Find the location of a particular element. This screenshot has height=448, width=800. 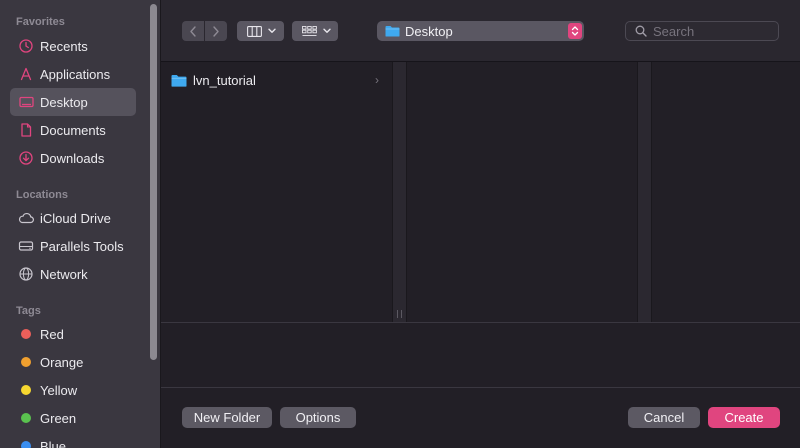

sidebar-item-network: Network is located at coordinates (73, 274).